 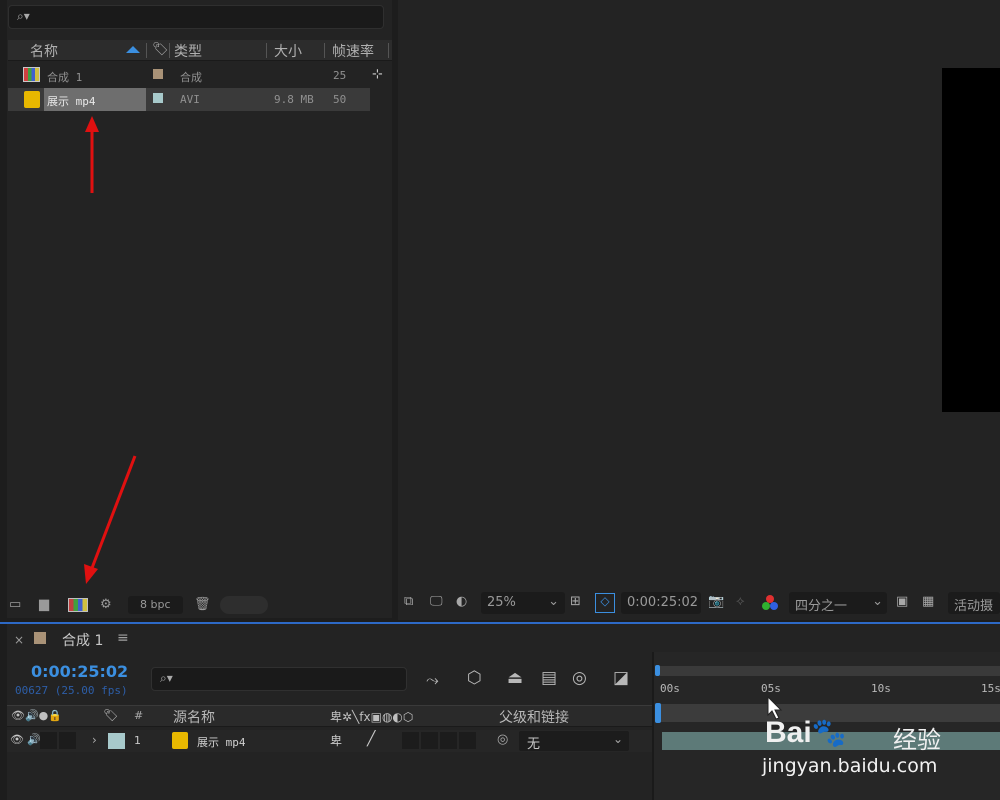 I want to click on mask-icon: ◐, so click(x=461, y=603).